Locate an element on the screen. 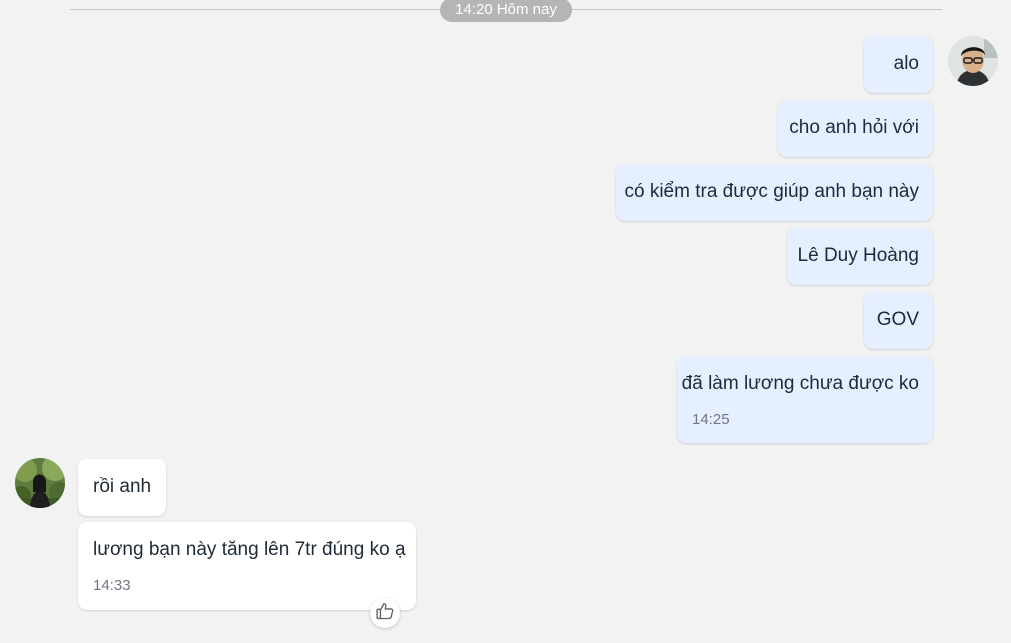 The width and height of the screenshot is (1011, 643). message-text: lương bạn này tăng lên 7tr đúng ko ạ is located at coordinates (249, 549).